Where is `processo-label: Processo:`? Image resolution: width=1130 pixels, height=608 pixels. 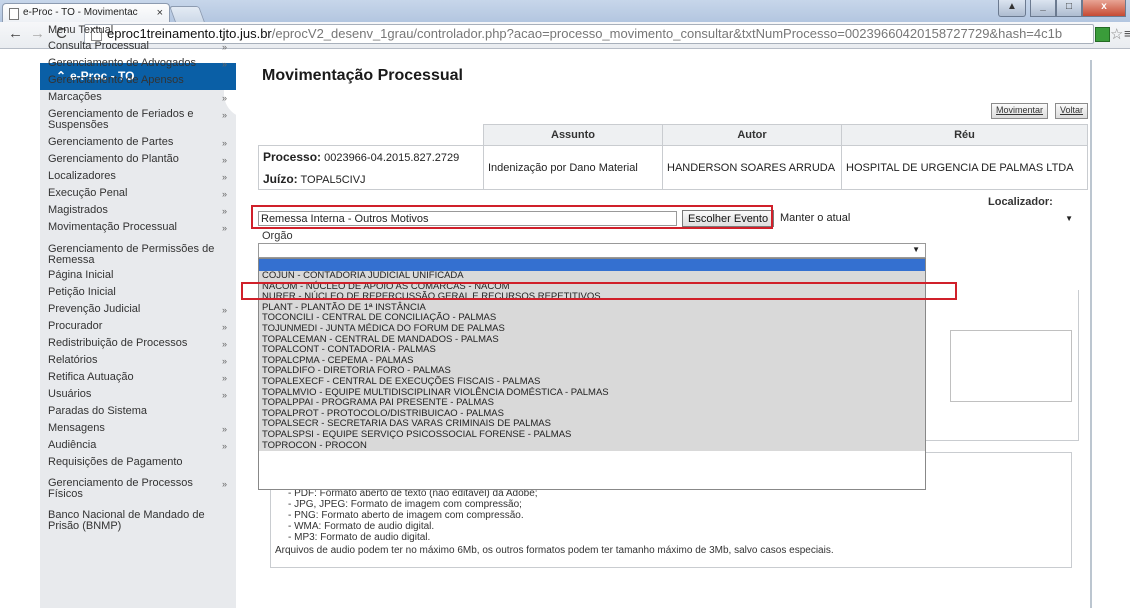
processo-label: Processo: is located at coordinates (292, 156).